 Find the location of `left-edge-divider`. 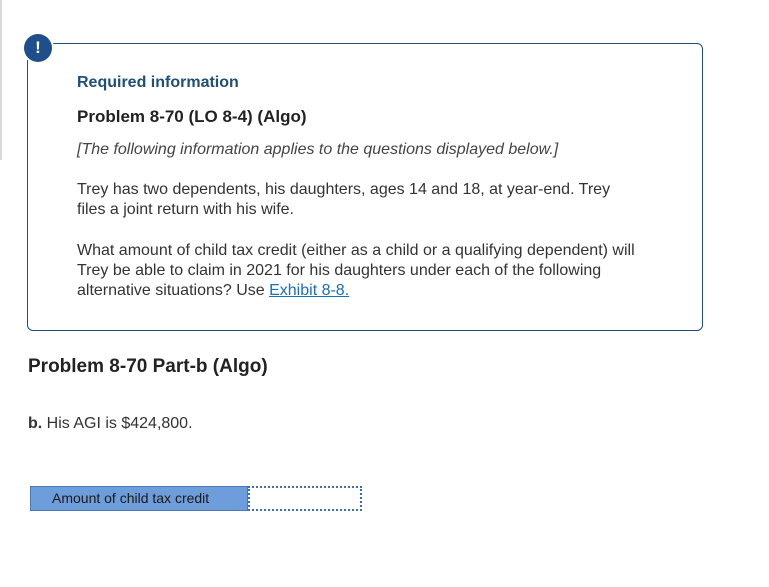

left-edge-divider is located at coordinates (1, 80).